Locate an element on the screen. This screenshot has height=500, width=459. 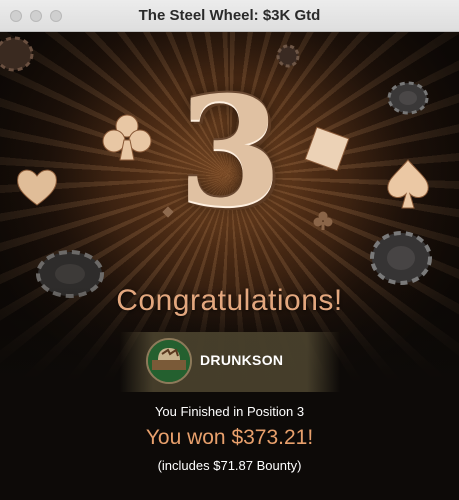
finish-position-number: 3 is located at coordinates (230, 152).